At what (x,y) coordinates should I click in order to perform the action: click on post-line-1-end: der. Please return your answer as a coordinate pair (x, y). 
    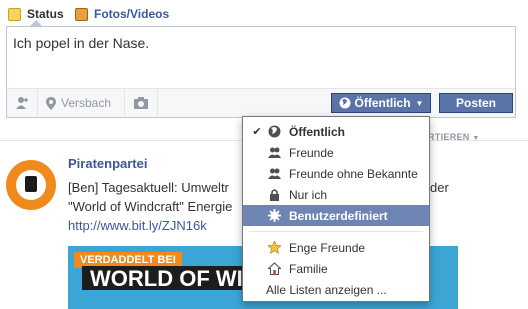
    Looking at the image, I should click on (439, 187).